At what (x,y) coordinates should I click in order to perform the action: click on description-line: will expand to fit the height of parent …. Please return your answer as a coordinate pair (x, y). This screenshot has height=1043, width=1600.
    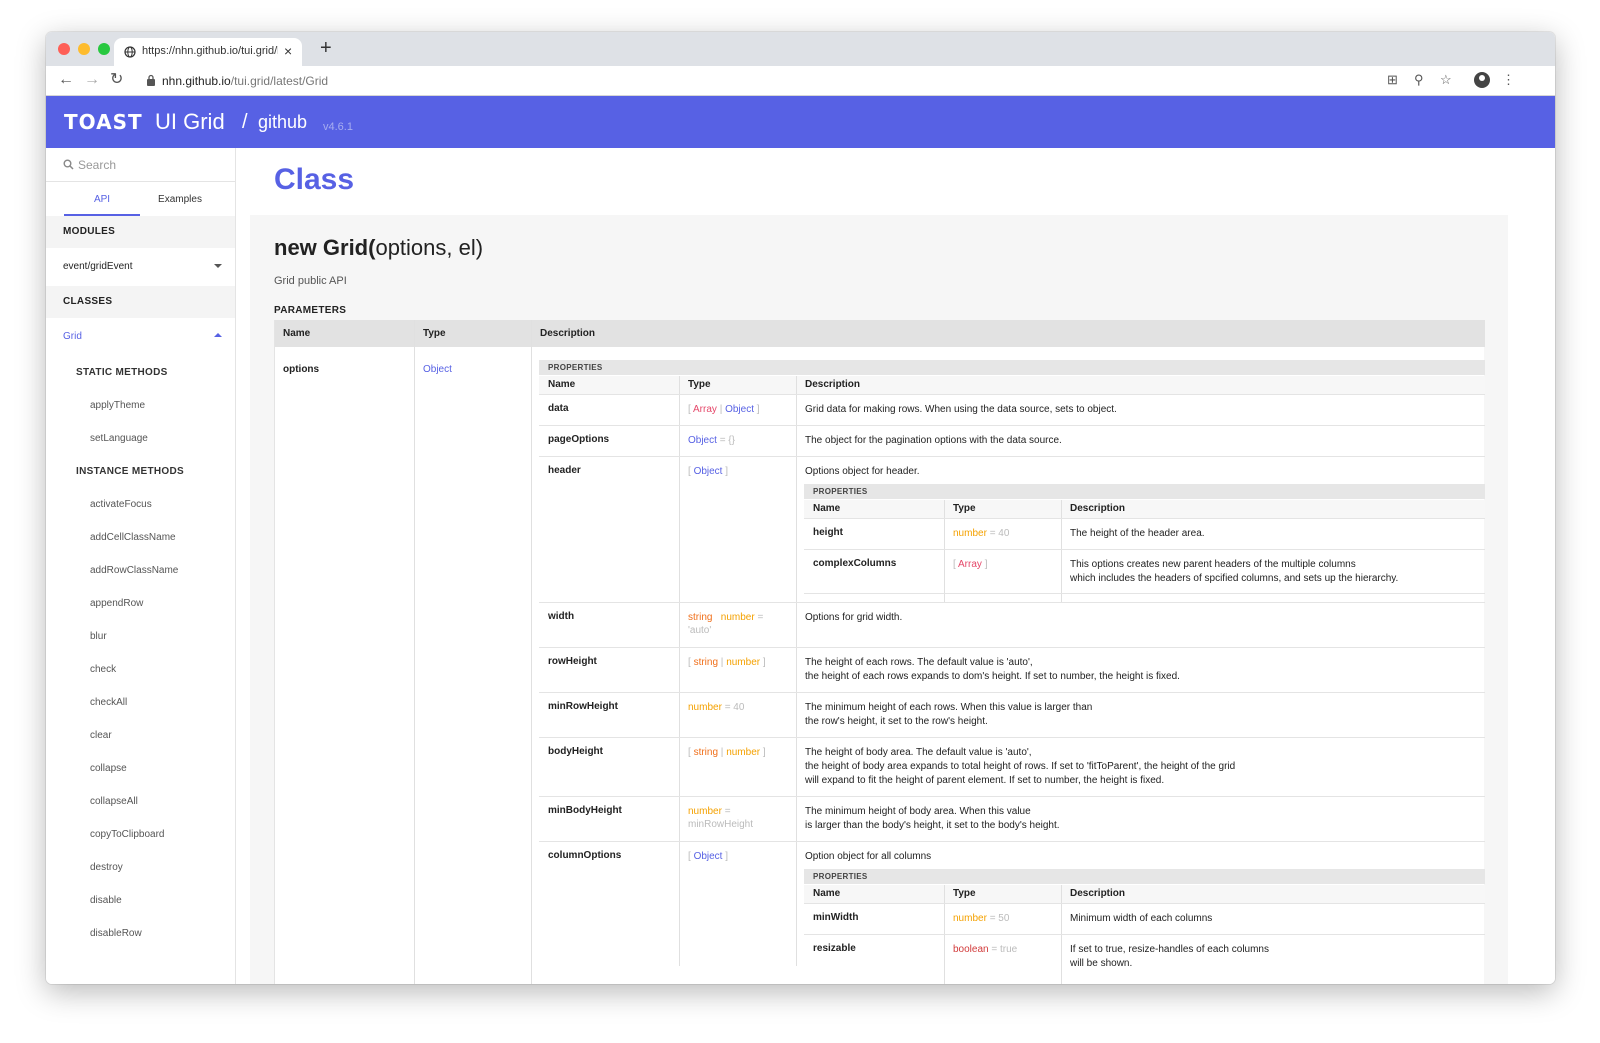
    Looking at the image, I should click on (985, 780).